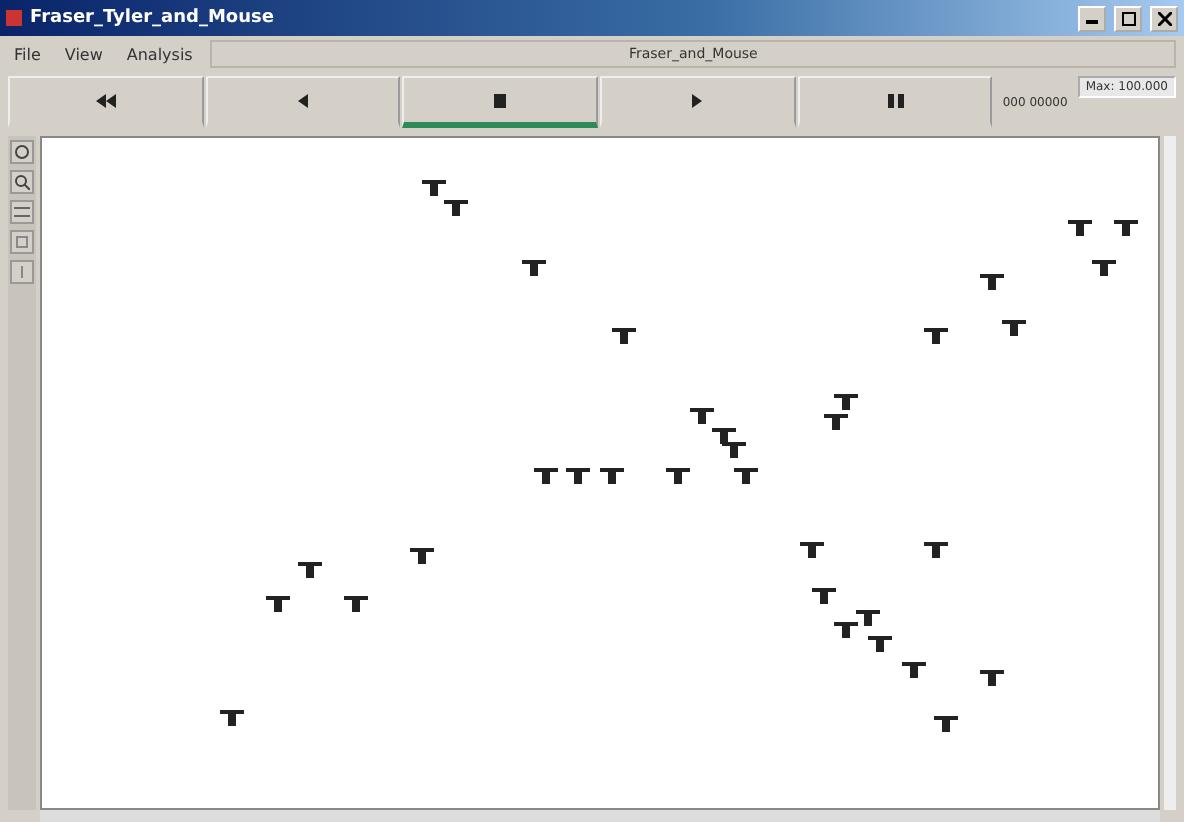 Image resolution: width=1184 pixels, height=822 pixels. I want to click on pin-icon, so click(22, 272).